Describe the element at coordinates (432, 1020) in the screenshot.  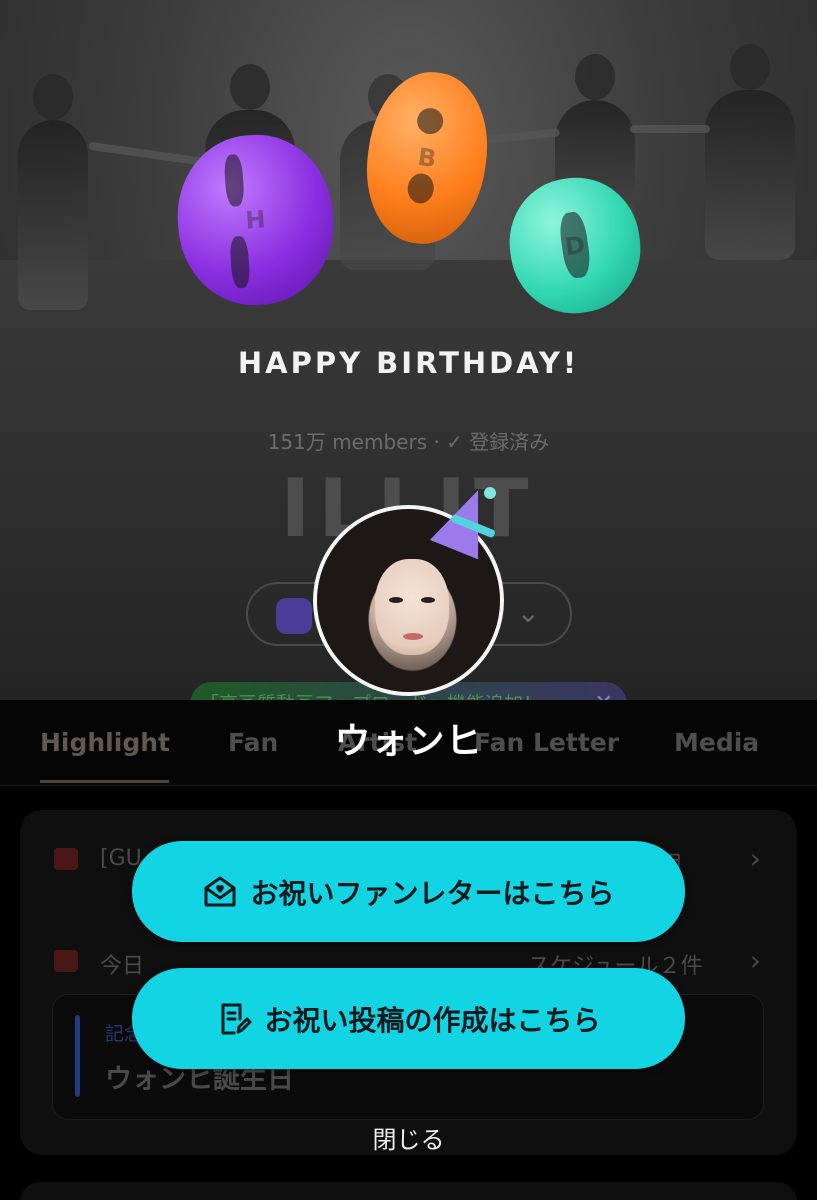
I see `create-post-button-label: お祝い投稿の作成はこちら` at that location.